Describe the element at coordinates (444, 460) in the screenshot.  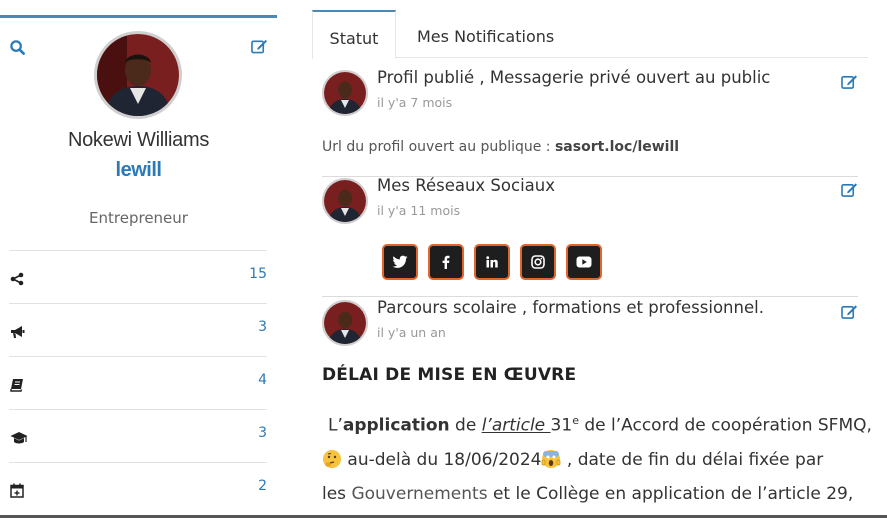
I see `article-text: au-delà du 18/06/2024` at that location.